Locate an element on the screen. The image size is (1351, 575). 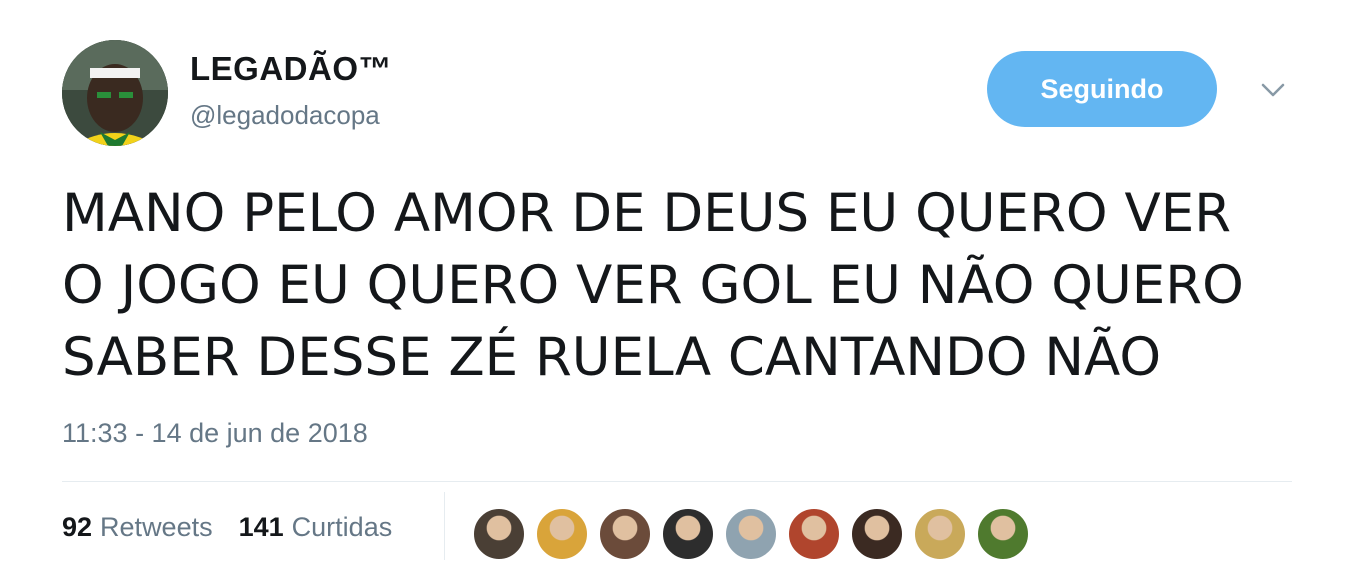
likes-label: Curtidas is located at coordinates (342, 527).